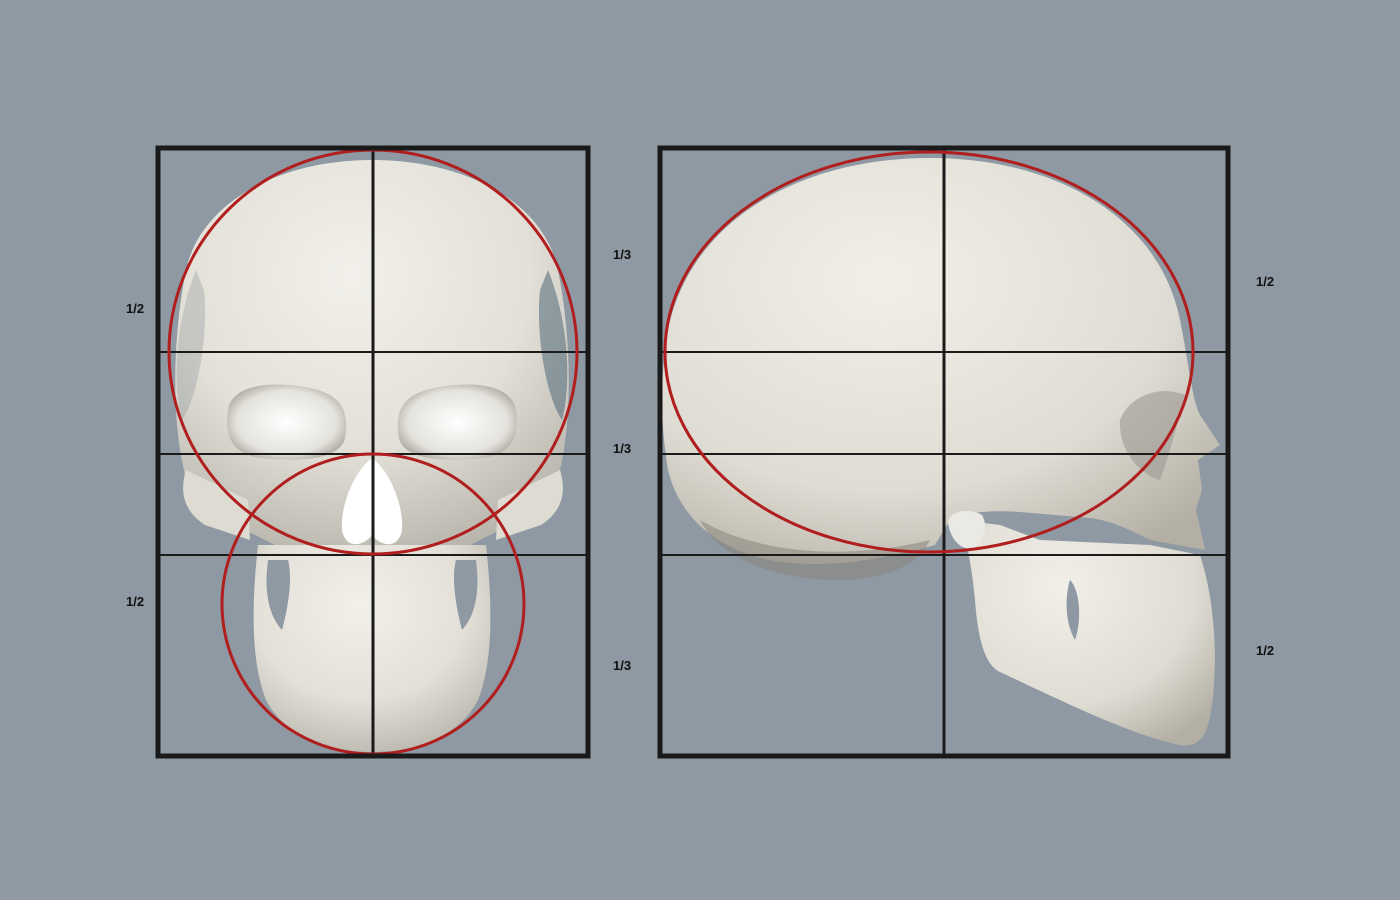 This screenshot has height=900, width=1400. What do you see at coordinates (1265, 281) in the screenshot?
I see `side-label-upper-half: 1/2` at bounding box center [1265, 281].